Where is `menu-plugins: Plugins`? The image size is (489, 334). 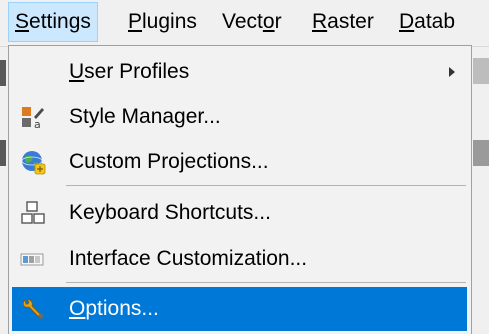 menu-plugins: Plugins is located at coordinates (162, 22).